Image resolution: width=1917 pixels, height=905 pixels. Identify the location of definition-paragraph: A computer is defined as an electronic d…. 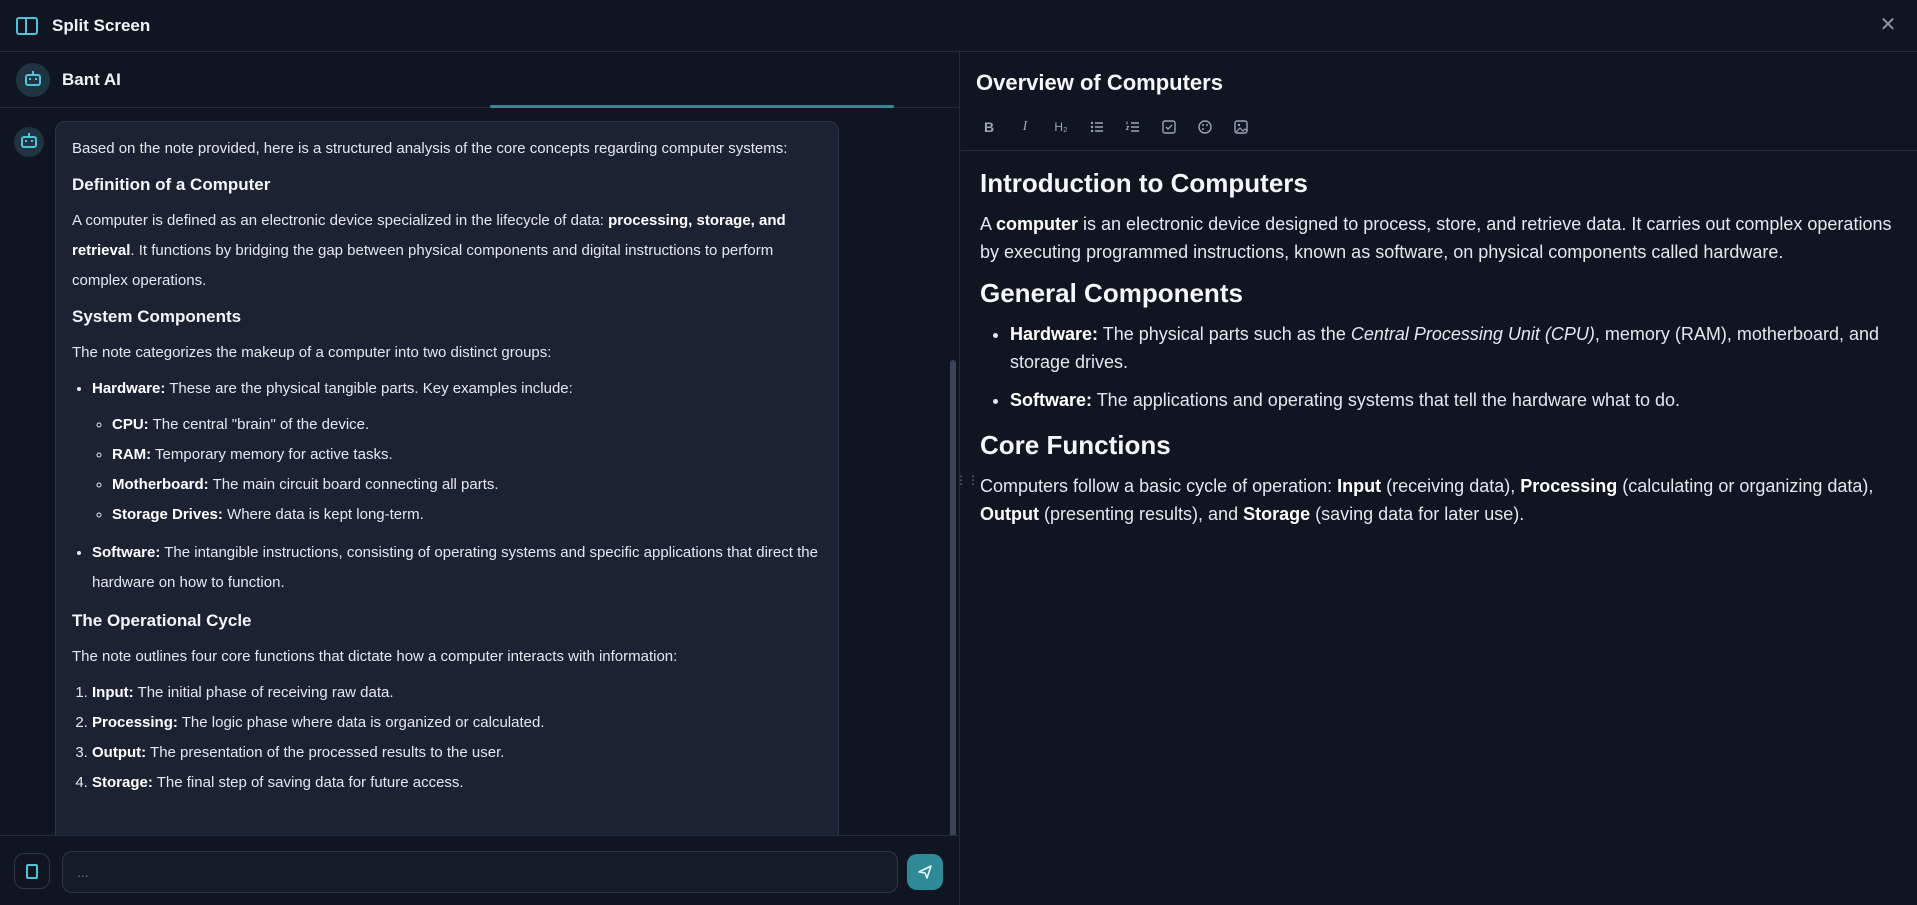
(429, 250).